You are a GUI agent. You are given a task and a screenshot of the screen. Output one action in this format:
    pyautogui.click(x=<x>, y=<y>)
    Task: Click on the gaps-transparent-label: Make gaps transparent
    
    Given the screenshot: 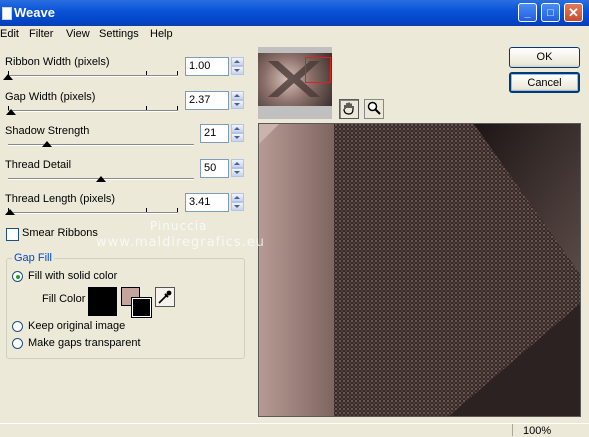 What is the action you would take?
    pyautogui.click(x=84, y=343)
    